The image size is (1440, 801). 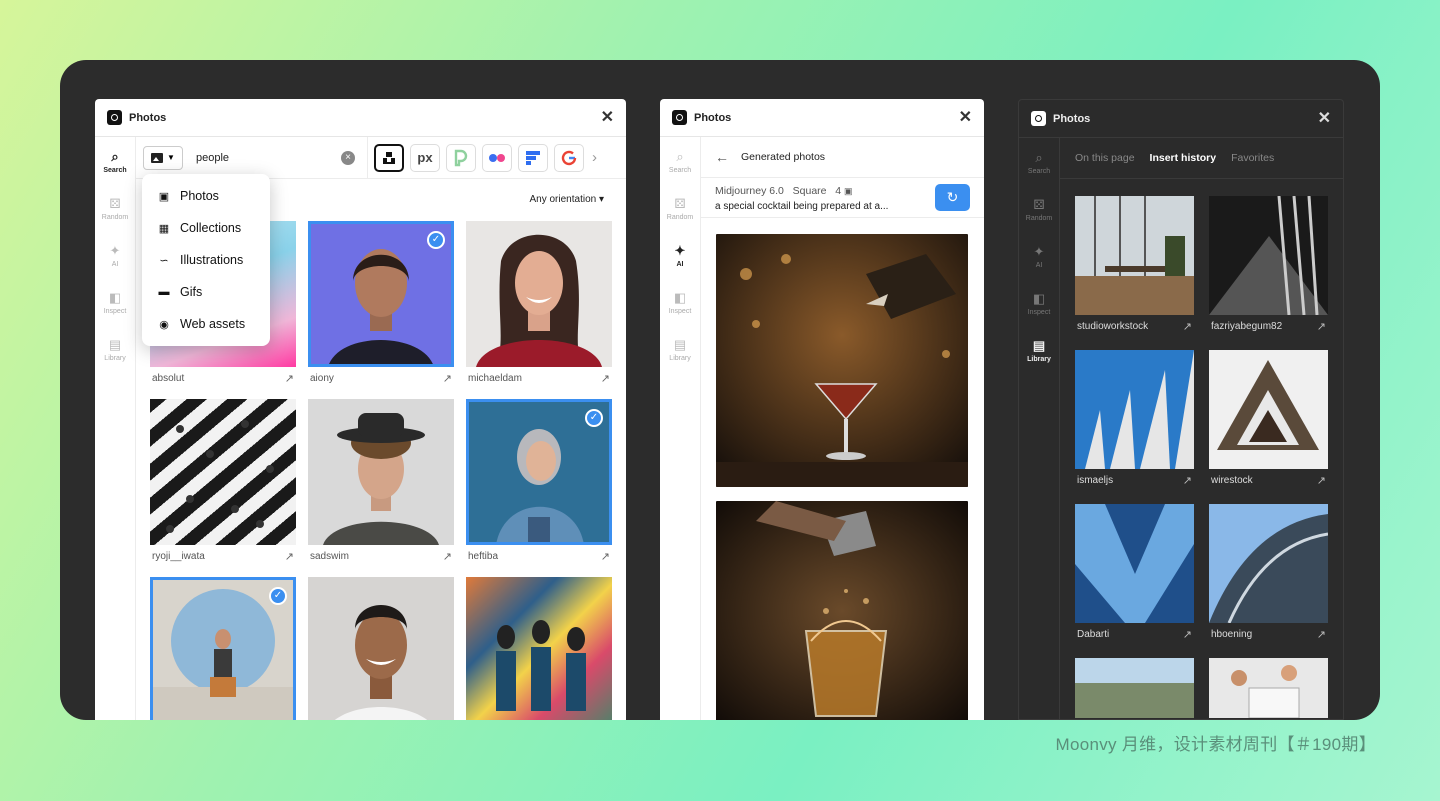 What do you see at coordinates (569, 157) in the screenshot?
I see `google-source-icon` at bounding box center [569, 157].